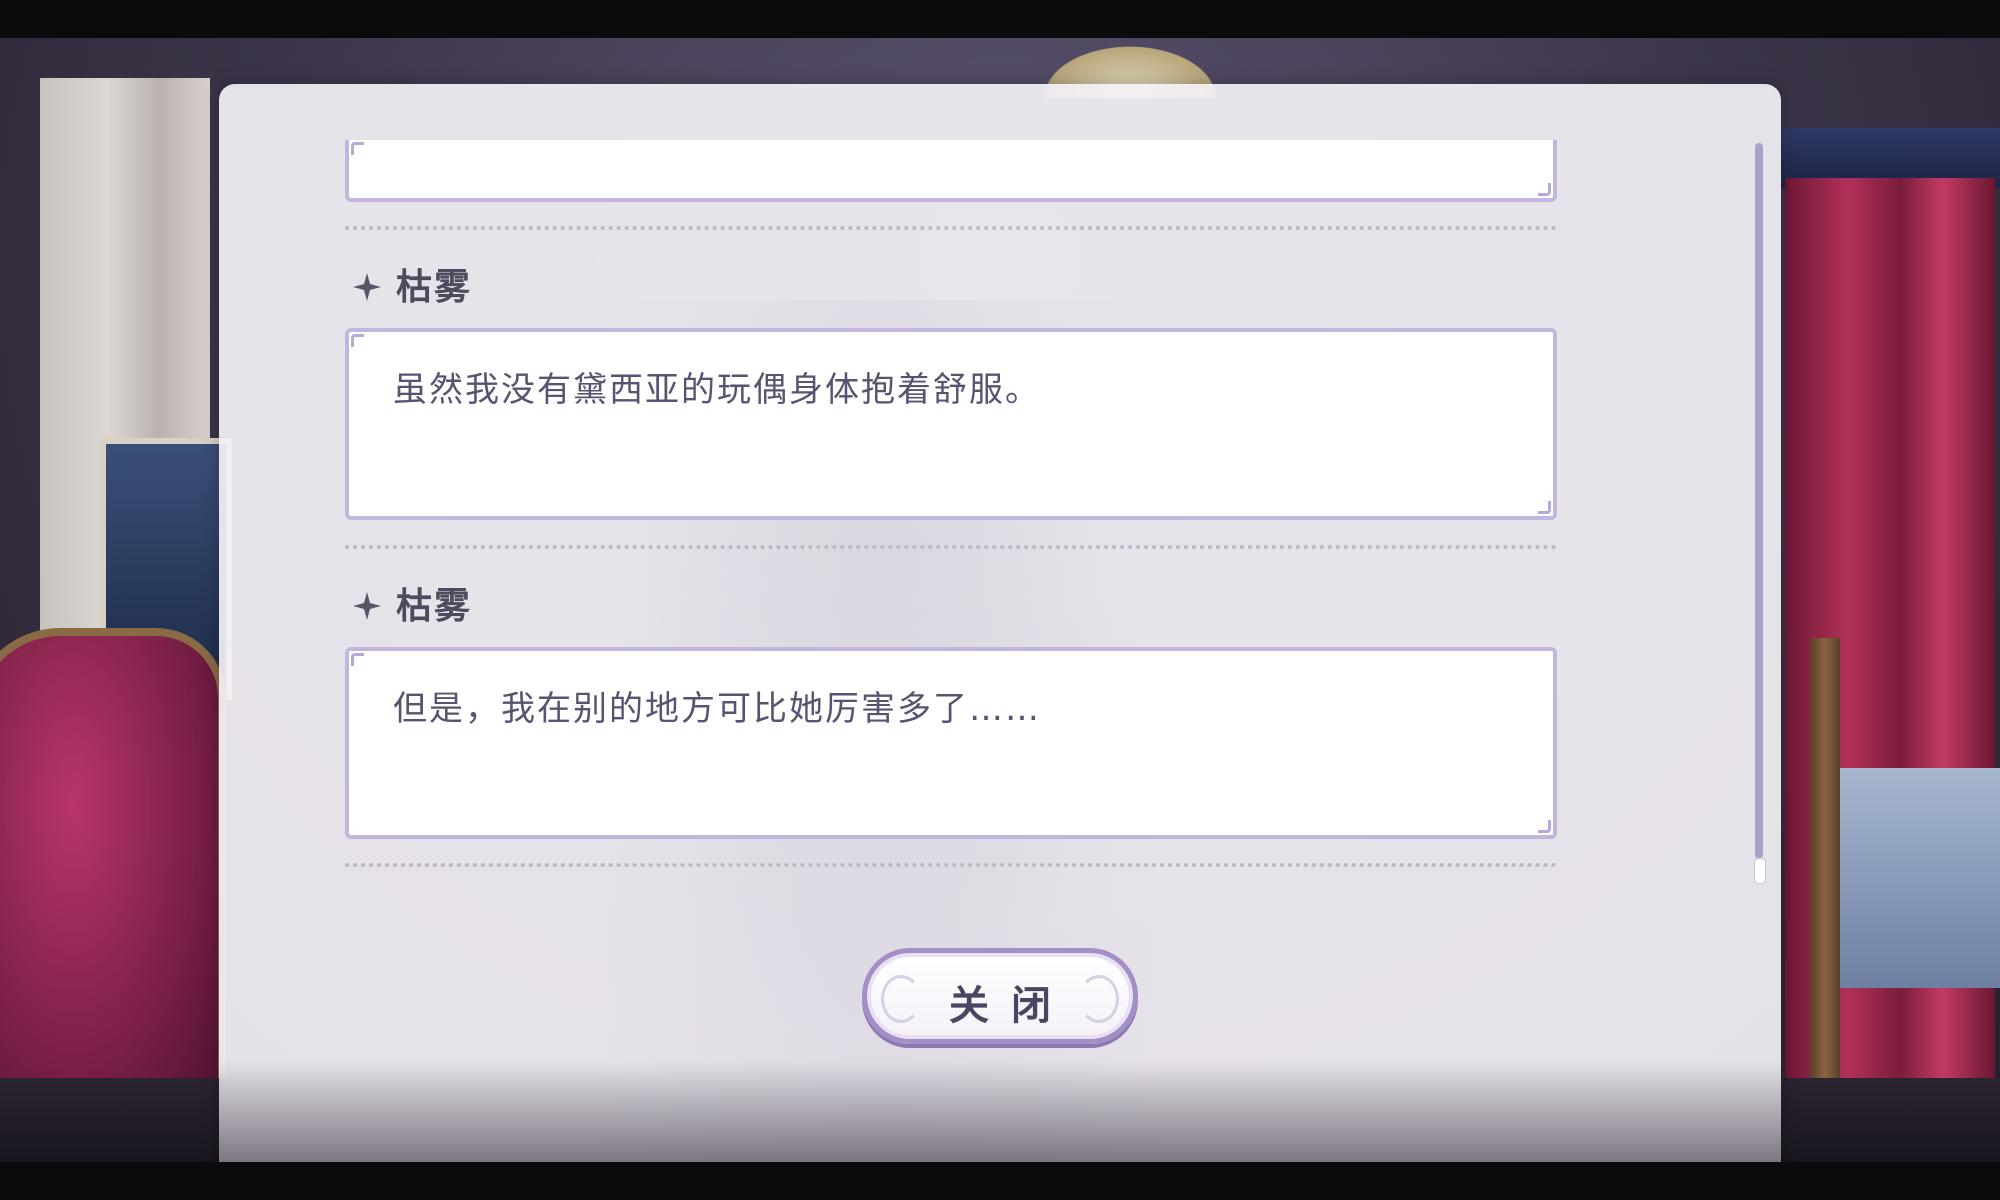  I want to click on panel-bottom-fade, so click(1000, 1111).